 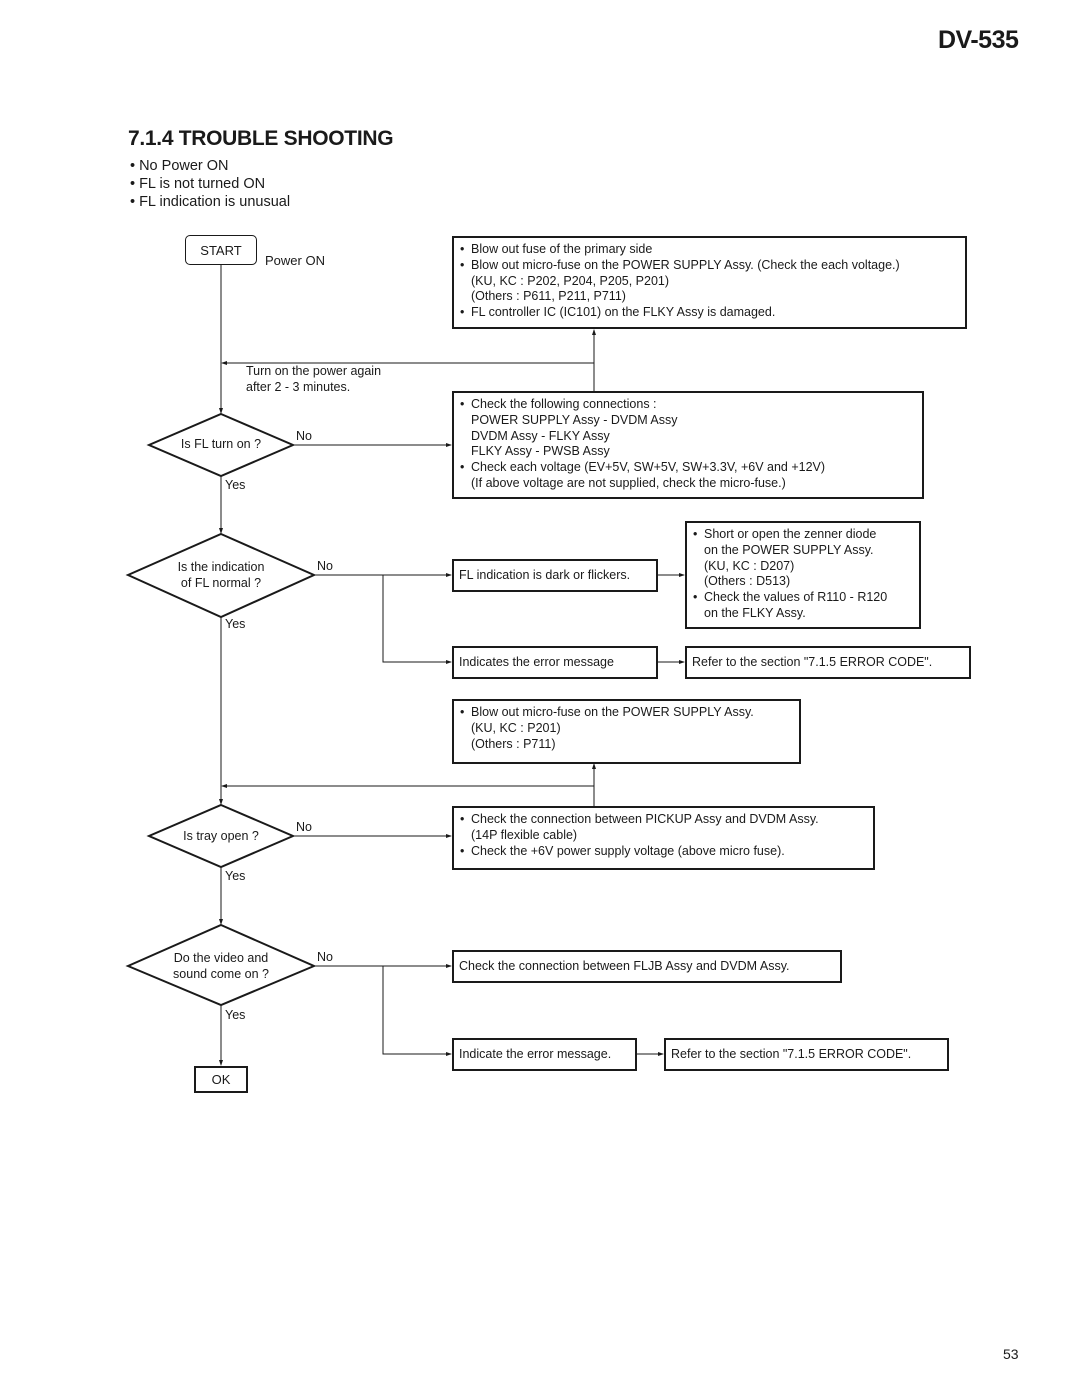 I want to click on decision-line: sound come on ?, so click(x=221, y=973).